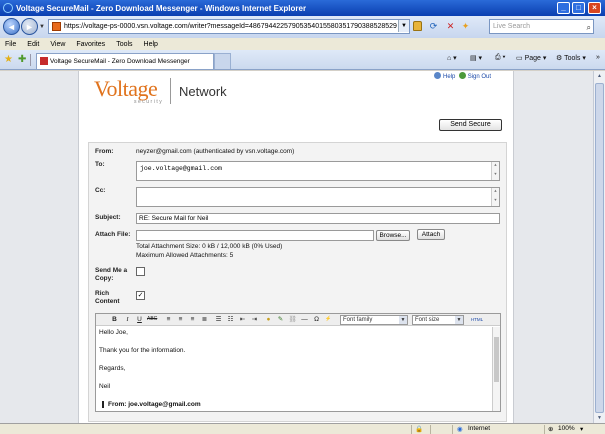  I want to click on home-icon: ⌂ ▾, so click(452, 58).